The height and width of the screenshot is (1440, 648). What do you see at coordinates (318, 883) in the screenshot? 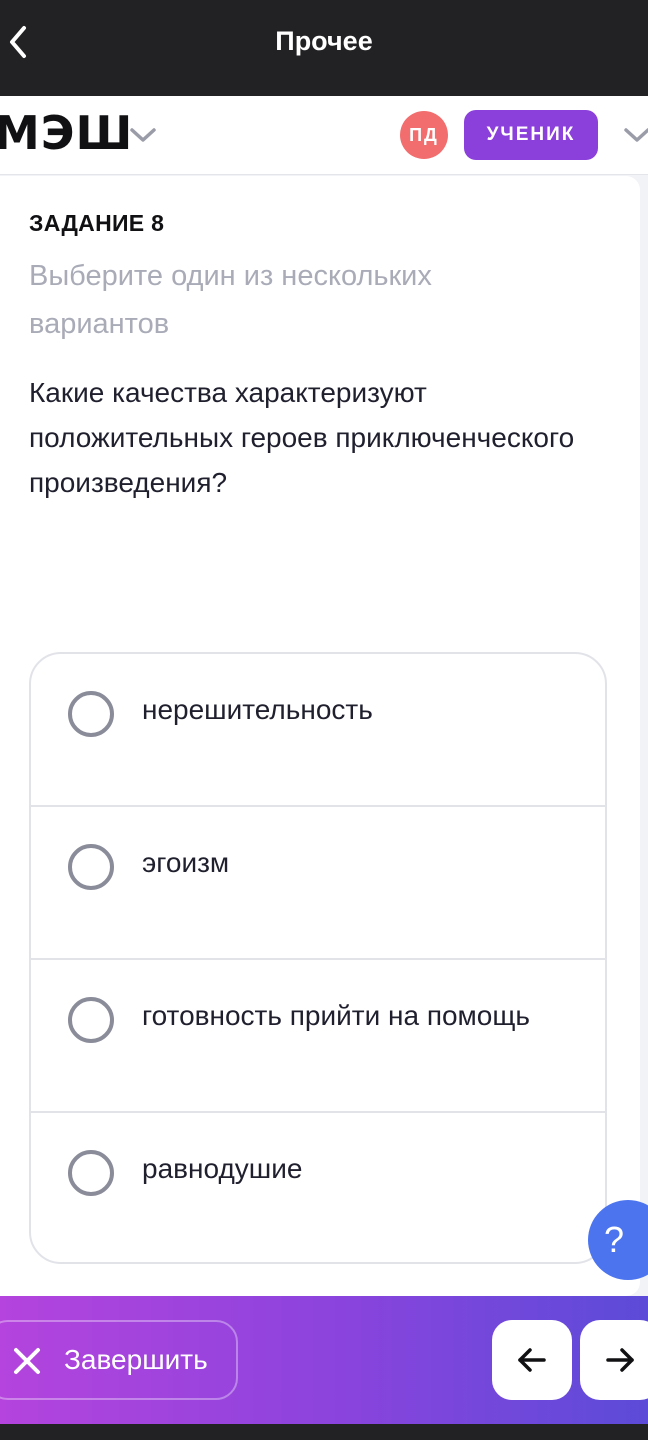
I see `answer-option: эгоизм` at bounding box center [318, 883].